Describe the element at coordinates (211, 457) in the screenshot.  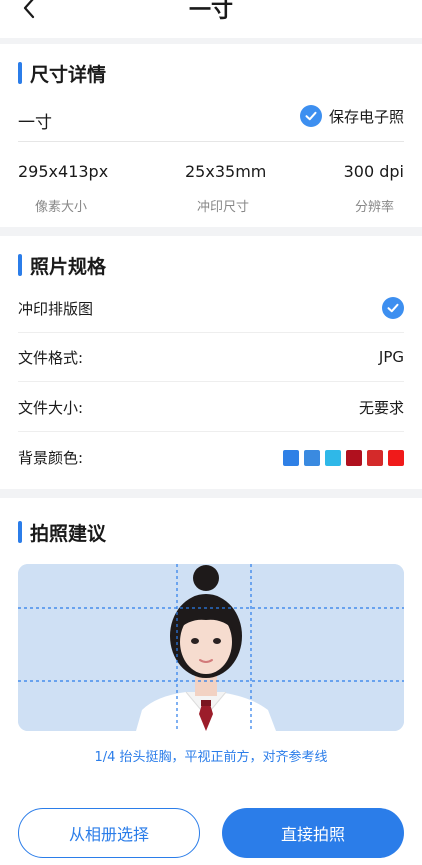
I see `background-color-row: 背景颜色:` at that location.